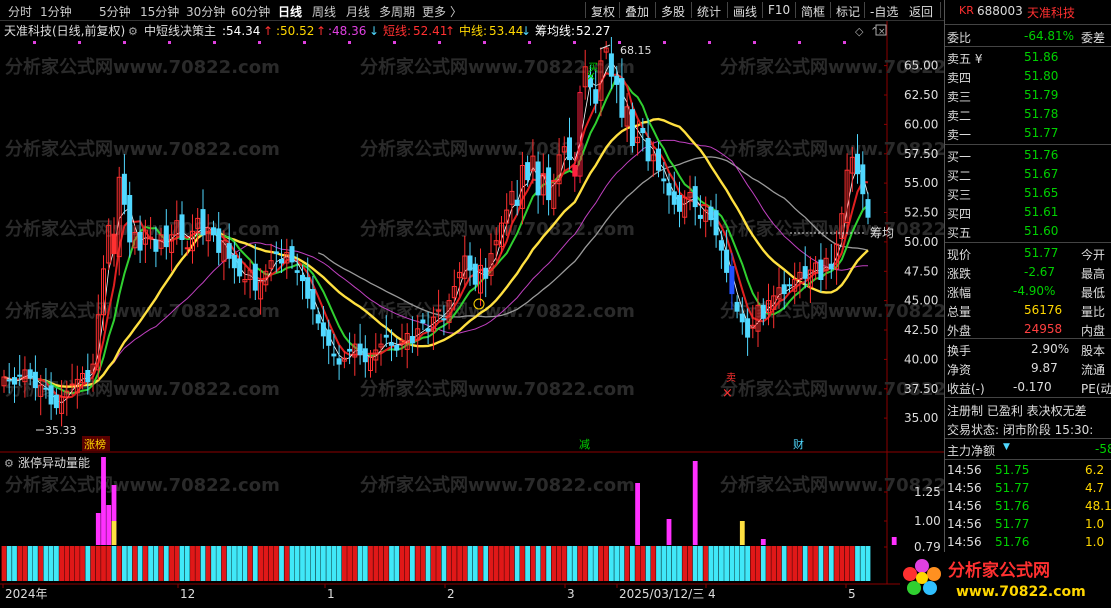 The width and height of the screenshot is (1111, 608). Describe the element at coordinates (250, 11) in the screenshot. I see `period-tab-5: 60分钟` at that location.